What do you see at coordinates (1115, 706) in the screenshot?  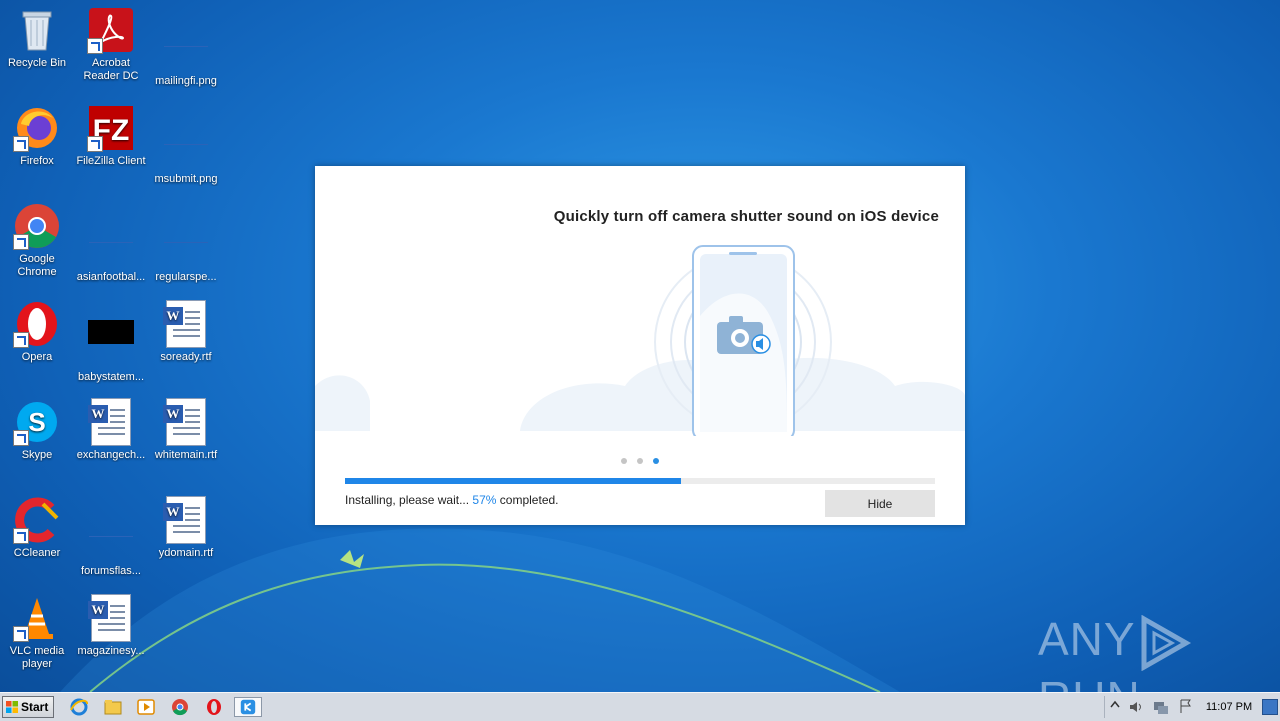 I see `show-hidden-icons-icon` at bounding box center [1115, 706].